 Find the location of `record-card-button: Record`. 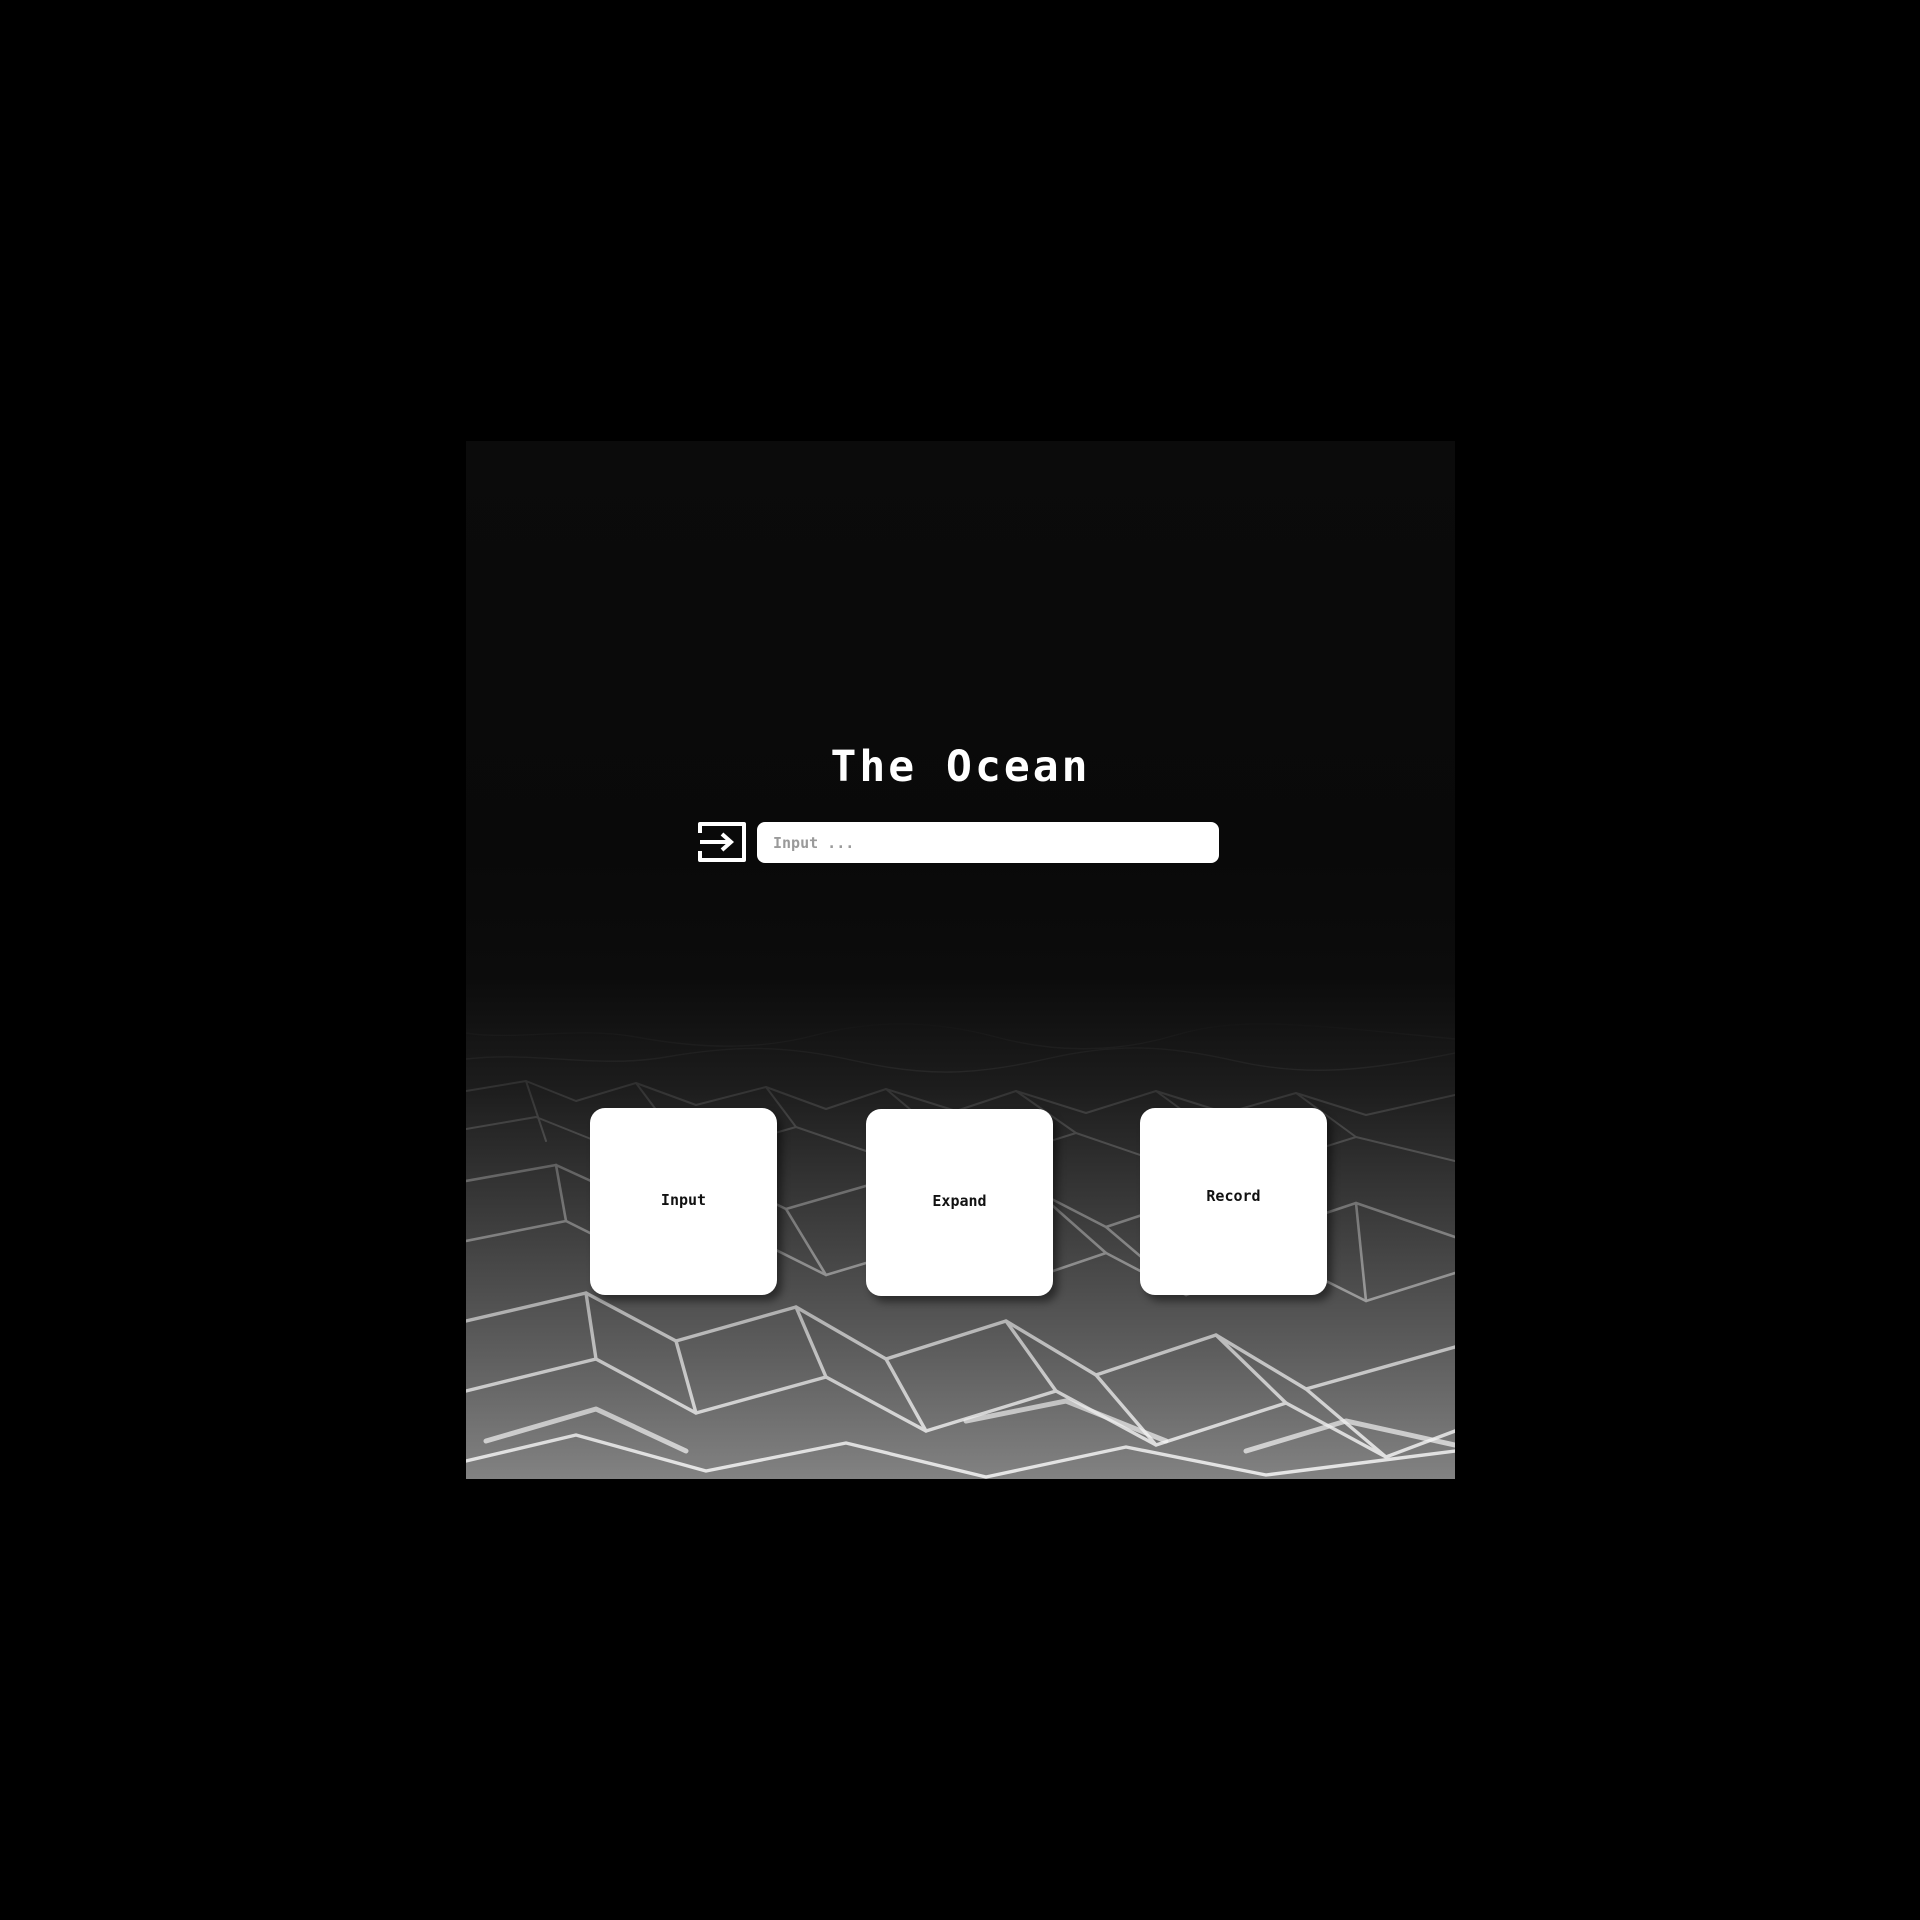

record-card-button: Record is located at coordinates (1233, 1201).